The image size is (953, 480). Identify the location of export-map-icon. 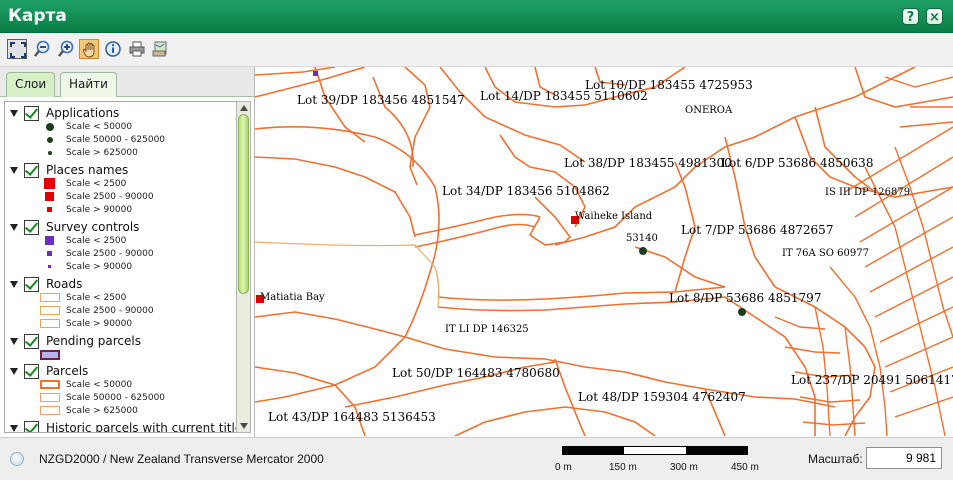
(161, 49).